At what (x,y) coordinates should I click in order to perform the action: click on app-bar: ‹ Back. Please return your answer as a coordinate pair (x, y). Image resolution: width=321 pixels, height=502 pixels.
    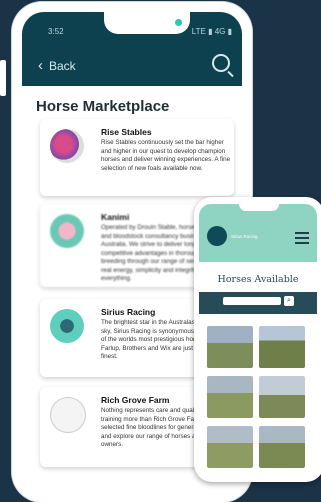
    Looking at the image, I should click on (132, 65).